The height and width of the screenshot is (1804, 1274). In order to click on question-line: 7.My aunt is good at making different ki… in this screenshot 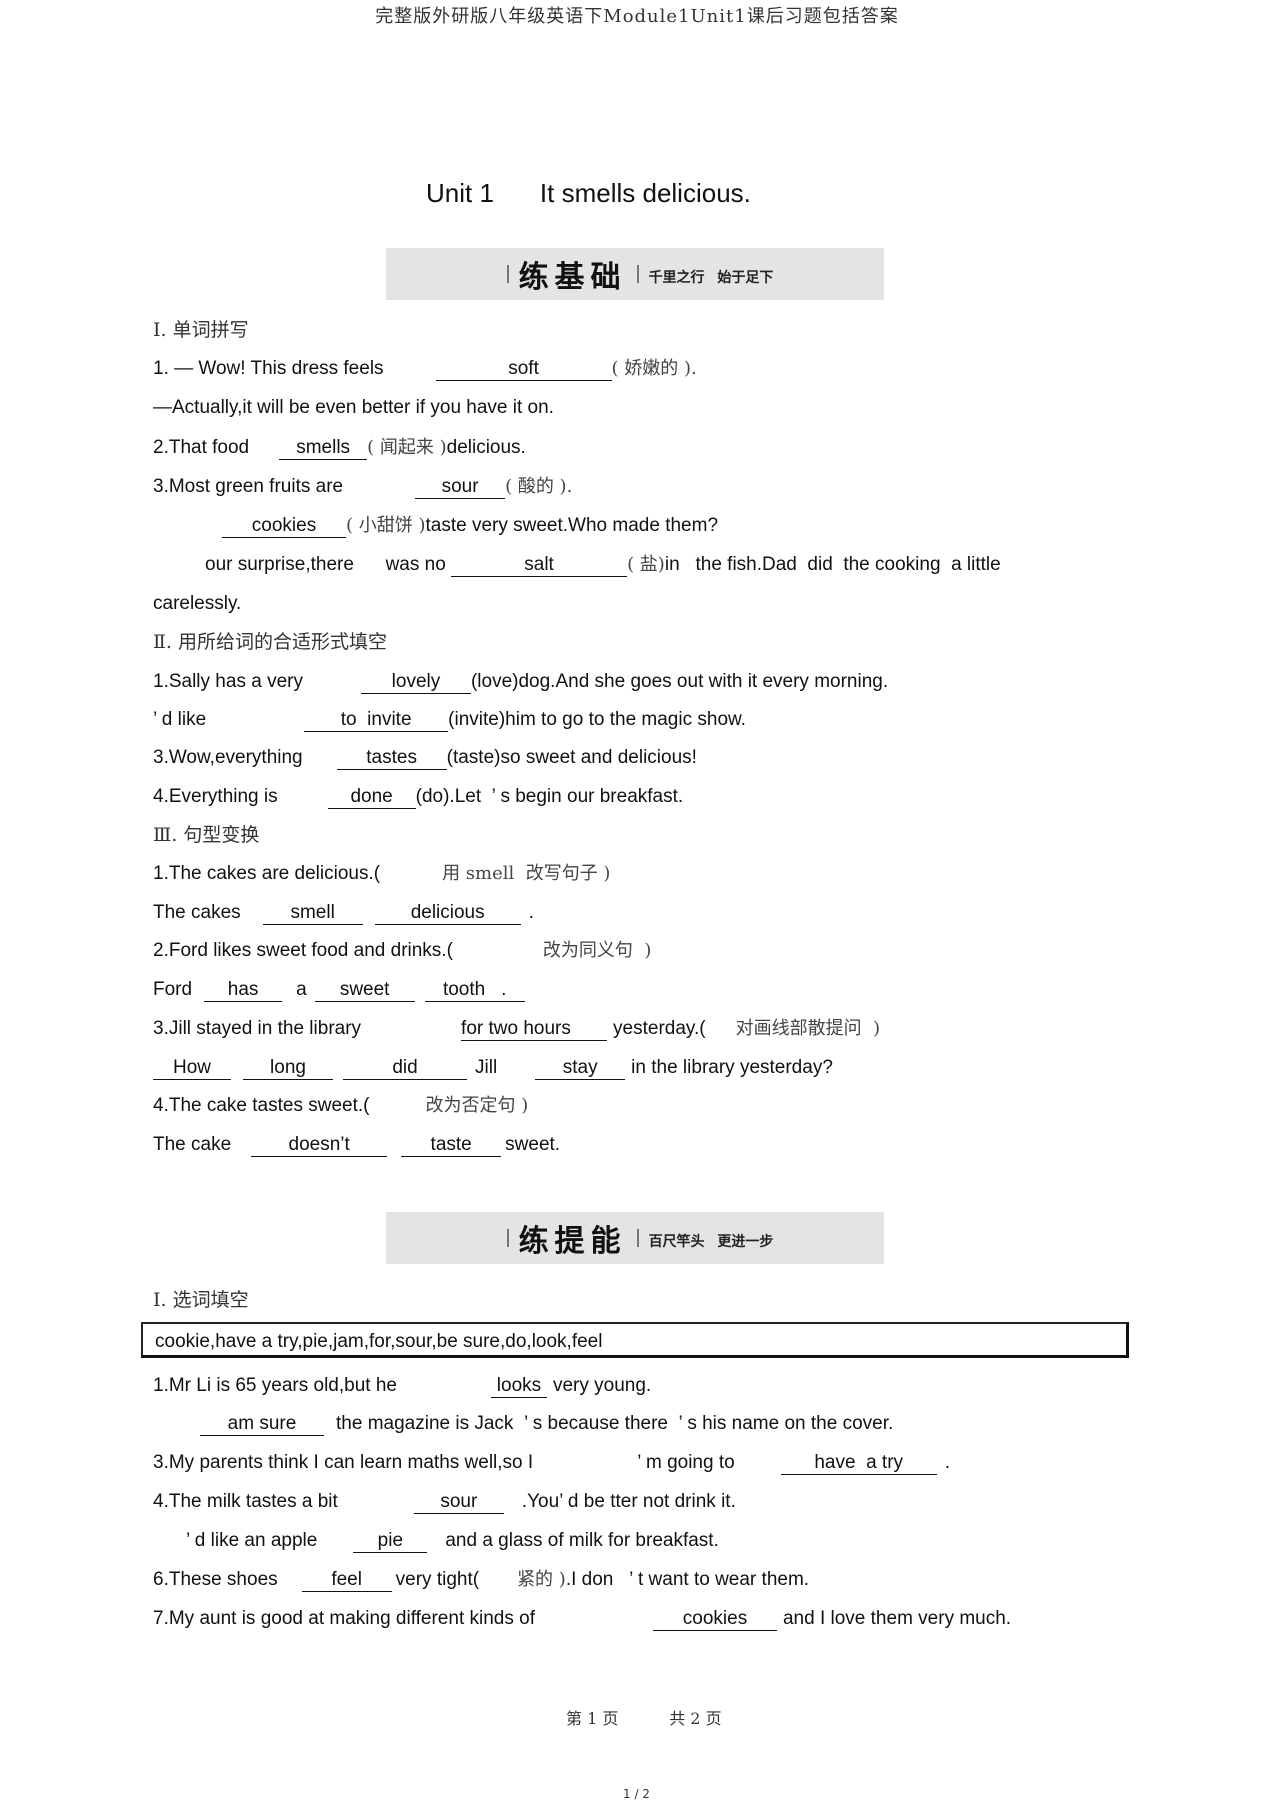, I will do `click(582, 1619)`.